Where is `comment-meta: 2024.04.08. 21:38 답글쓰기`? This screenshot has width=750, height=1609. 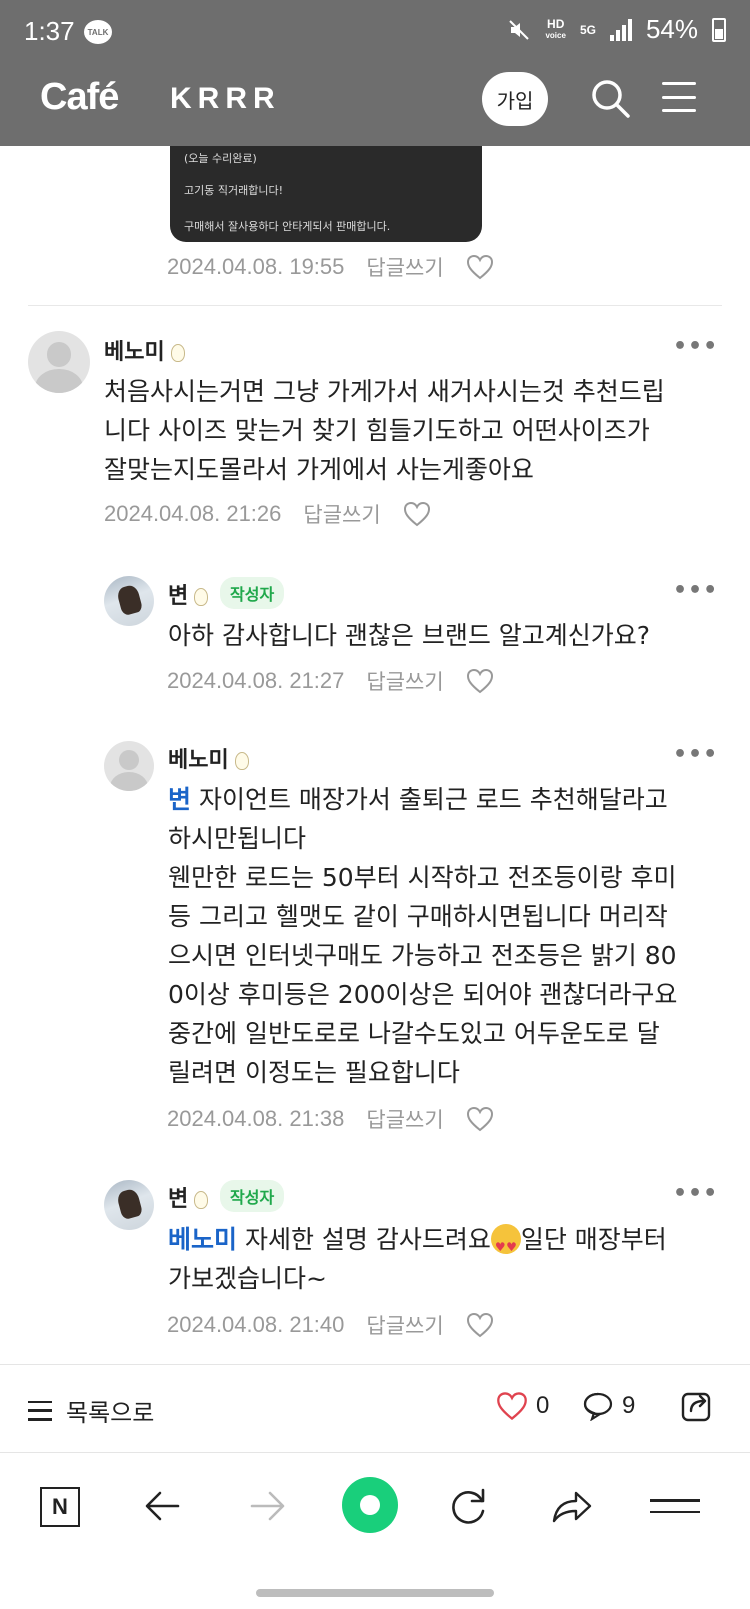
comment-meta: 2024.04.08. 21:38 답글쓰기 is located at coordinates (330, 1119).